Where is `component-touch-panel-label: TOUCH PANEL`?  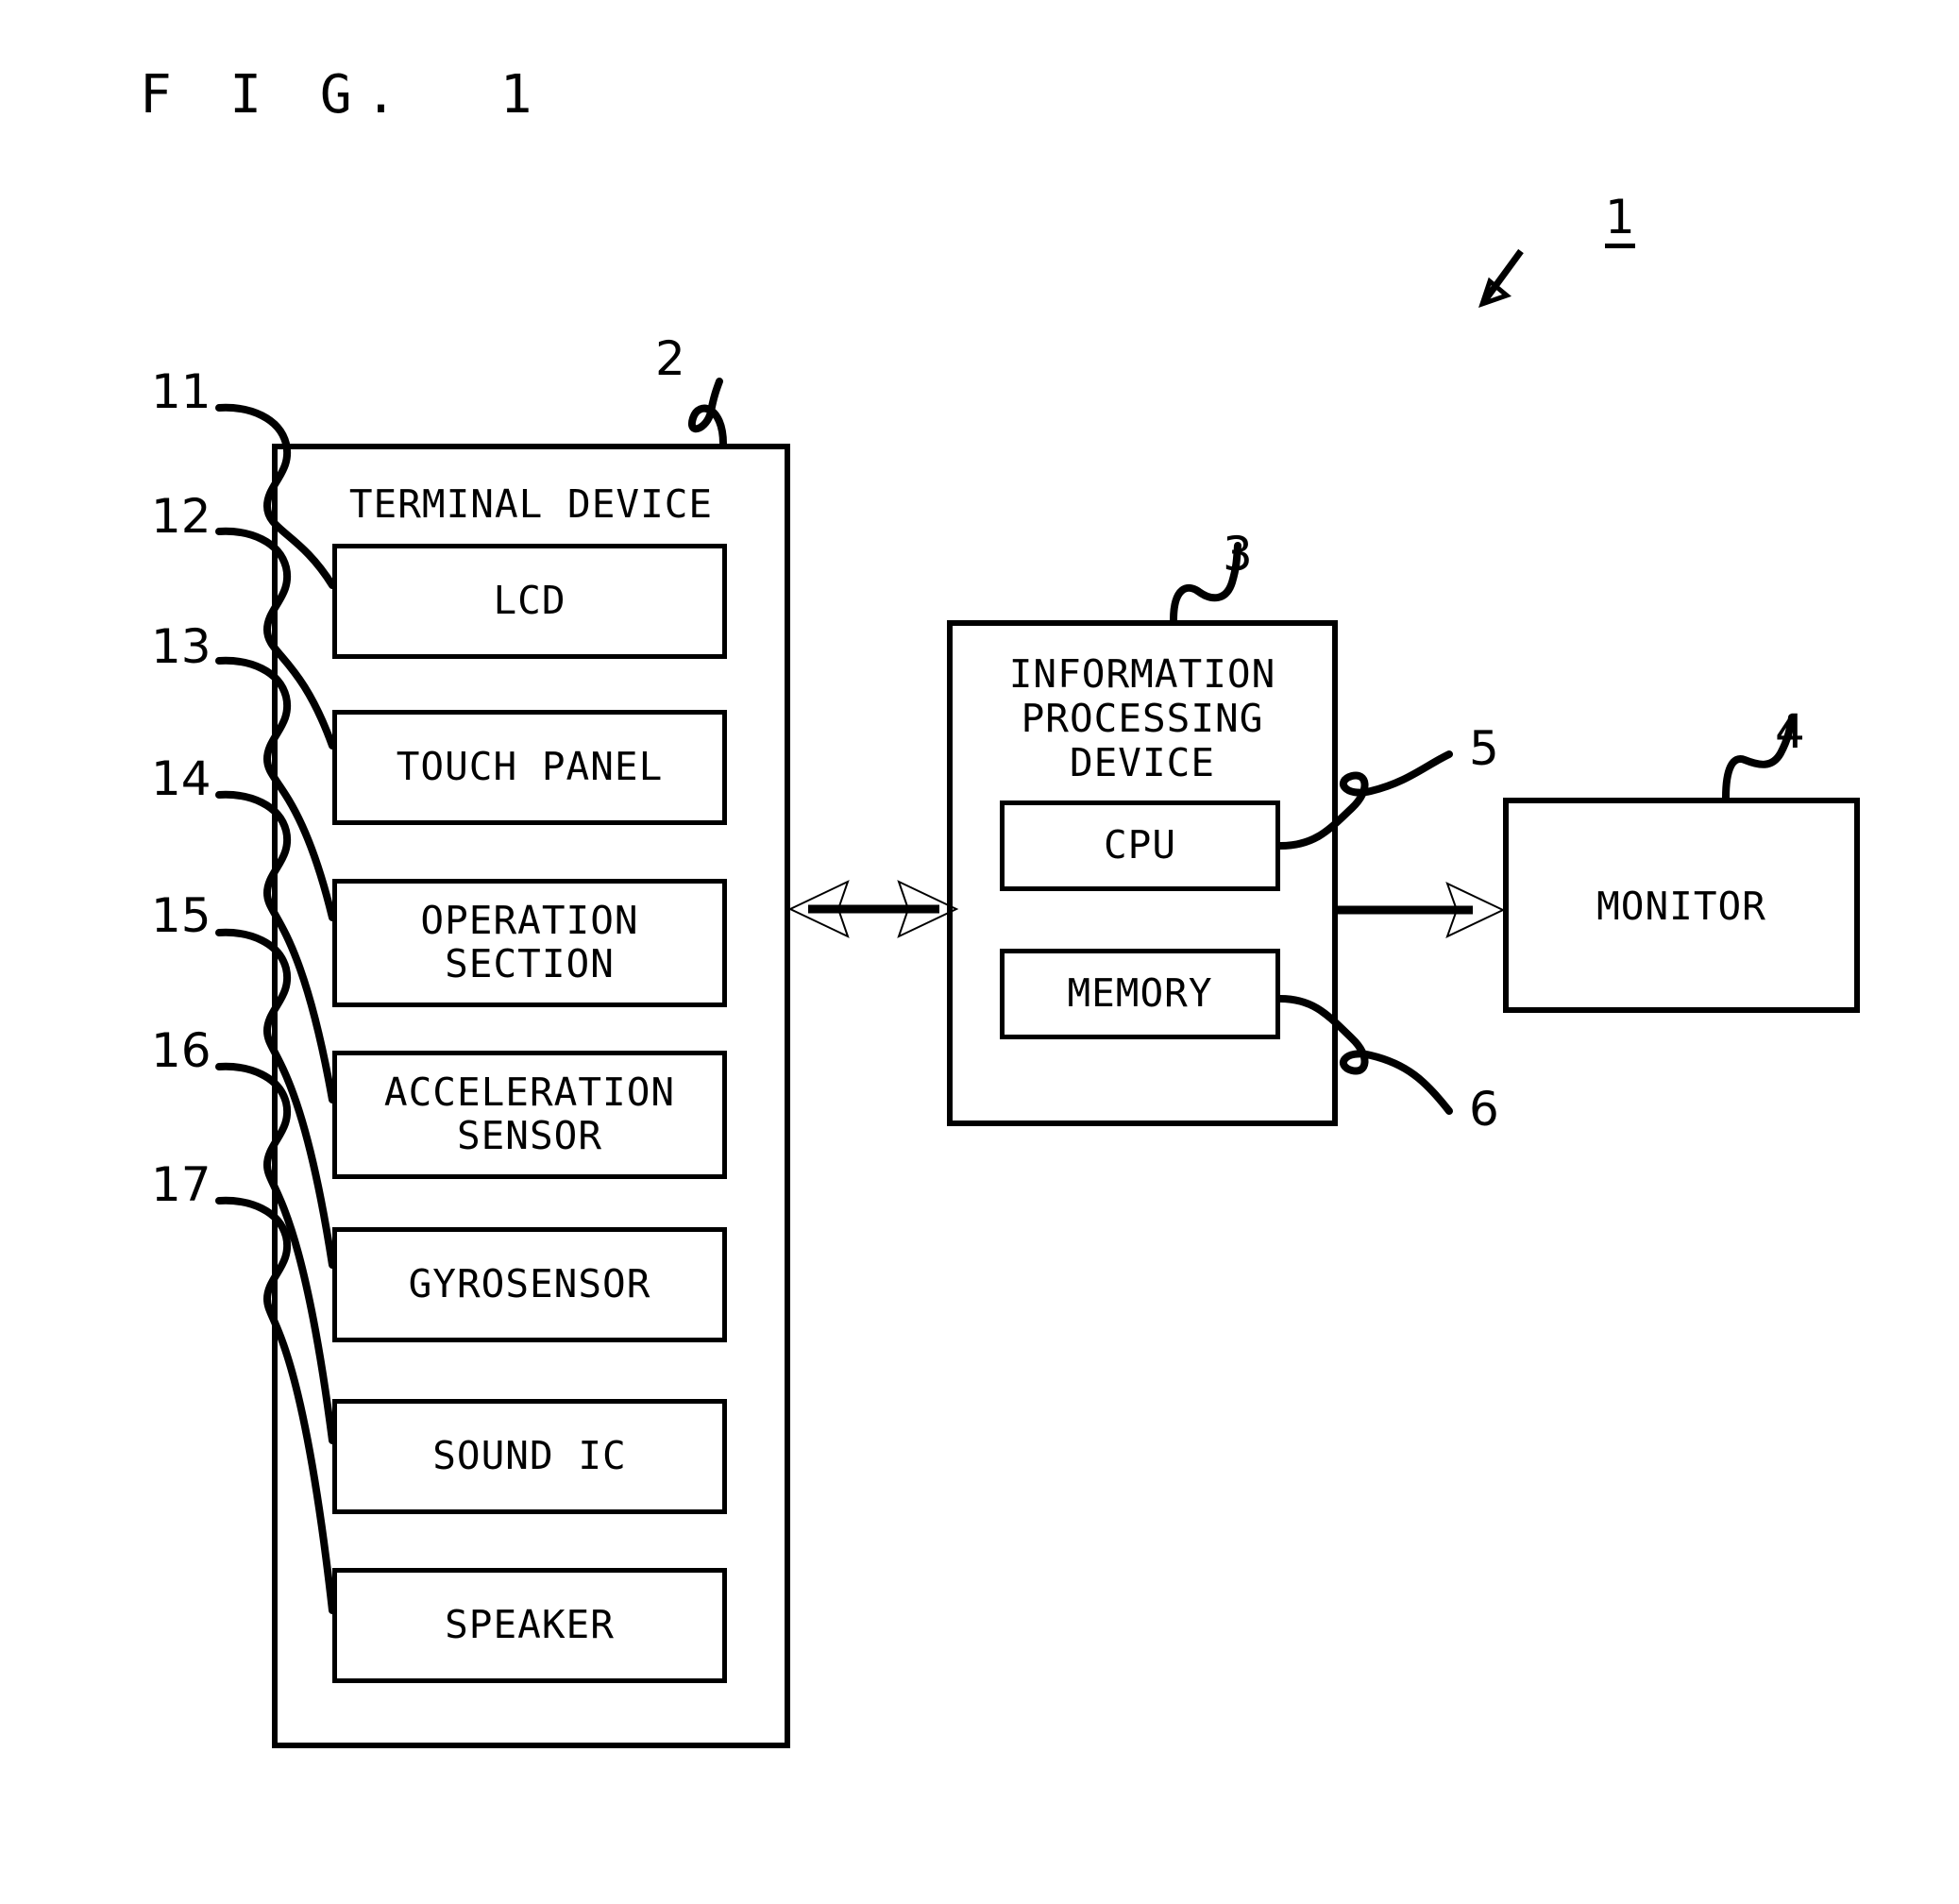 component-touch-panel-label: TOUCH PANEL is located at coordinates (530, 767).